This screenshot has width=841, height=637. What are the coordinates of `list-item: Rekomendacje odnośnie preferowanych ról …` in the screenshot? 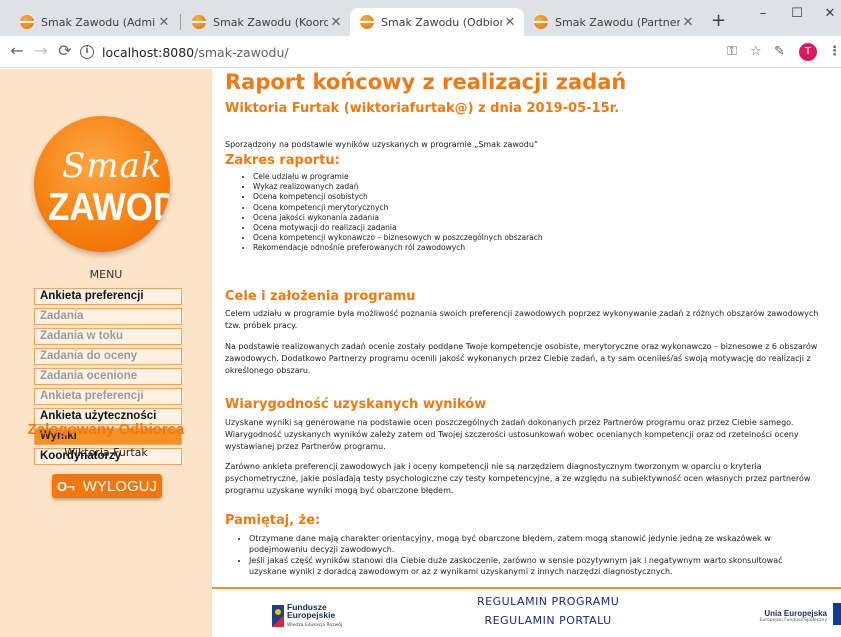 It's located at (398, 248).